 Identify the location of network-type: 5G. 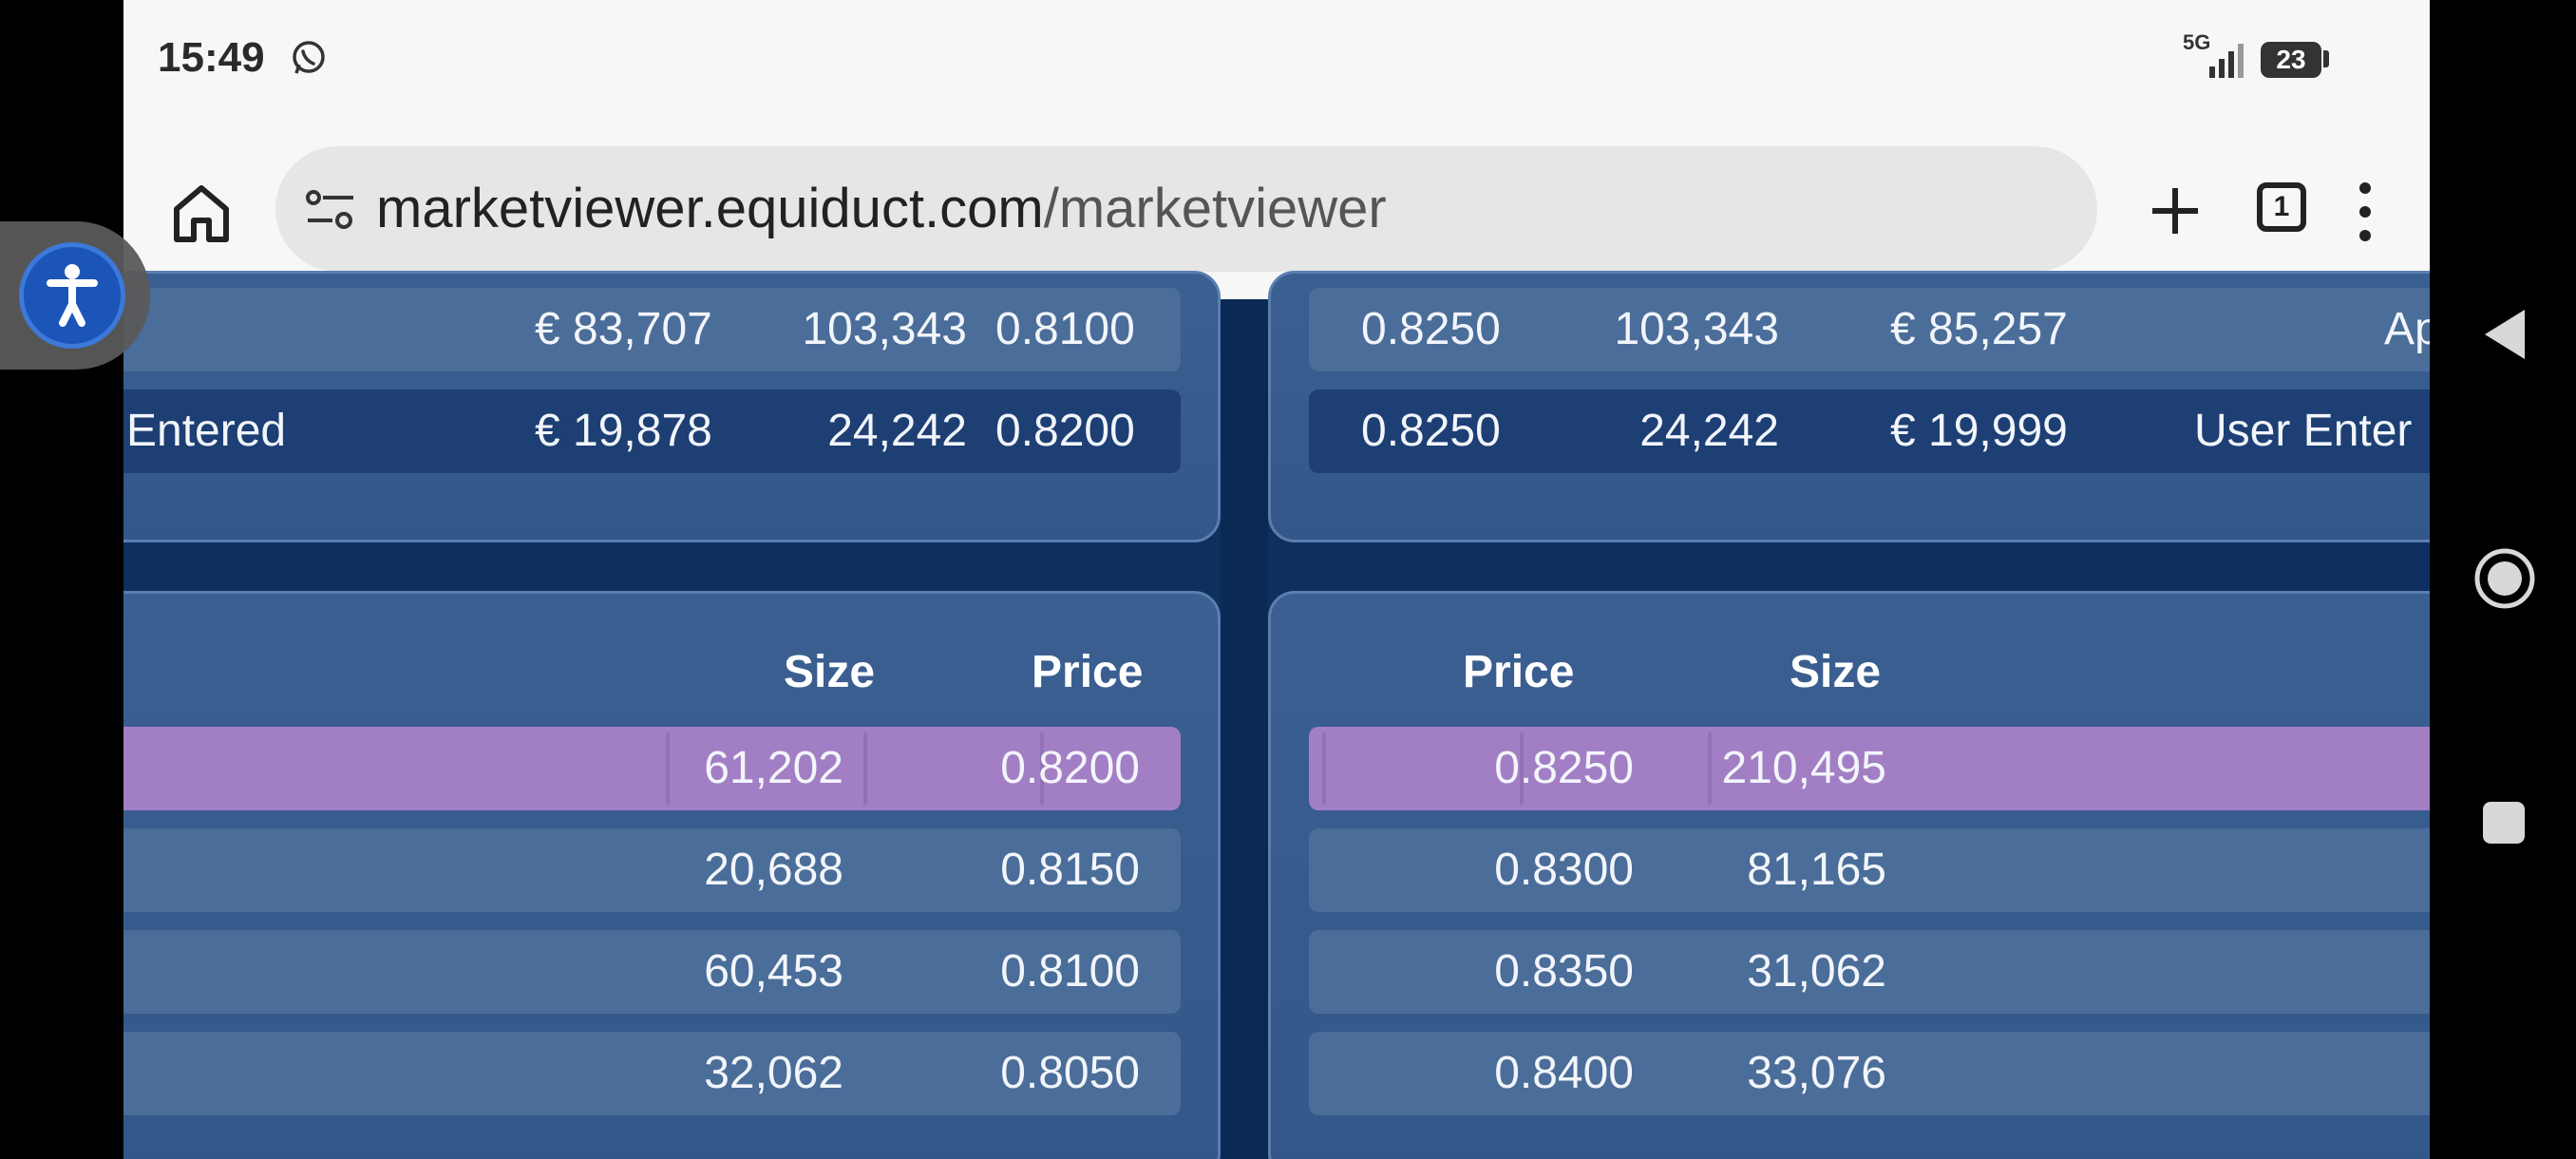
(2197, 42).